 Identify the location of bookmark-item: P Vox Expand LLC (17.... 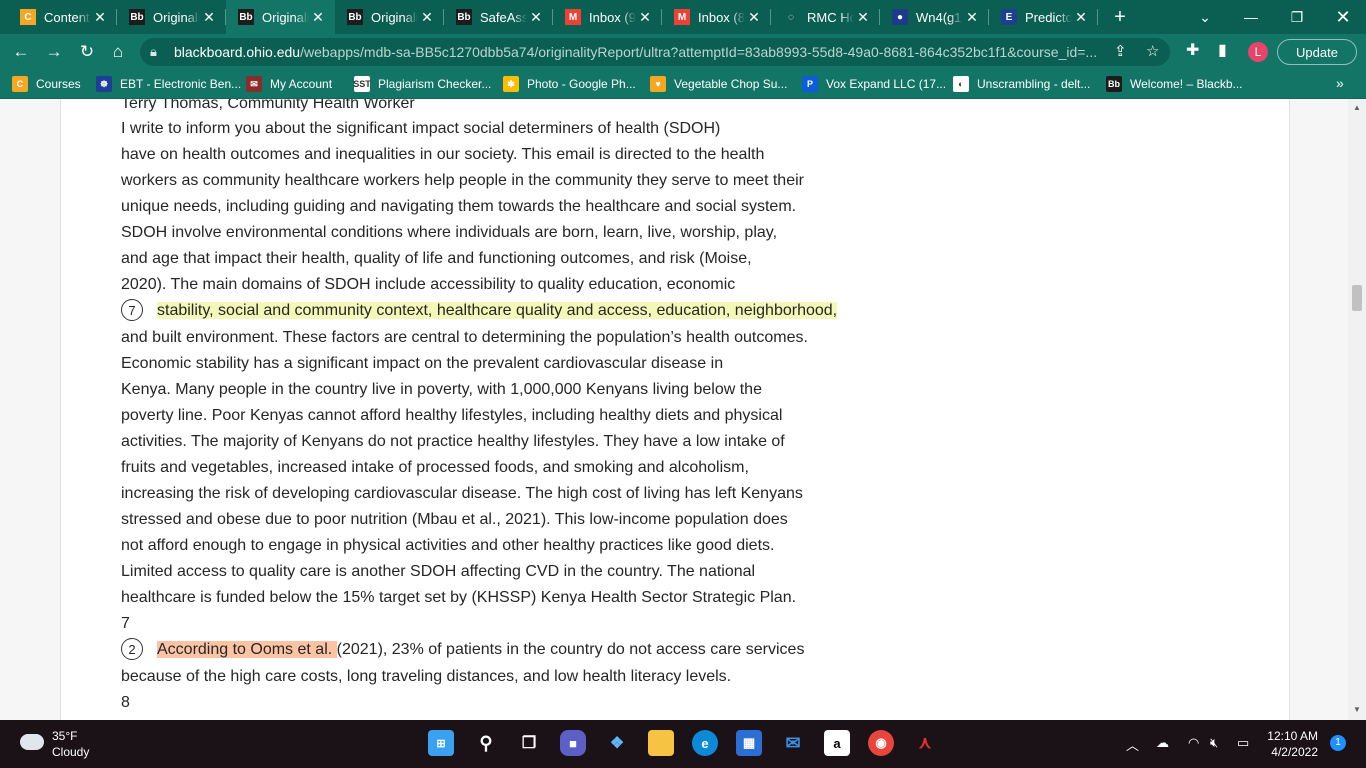
(874, 84).